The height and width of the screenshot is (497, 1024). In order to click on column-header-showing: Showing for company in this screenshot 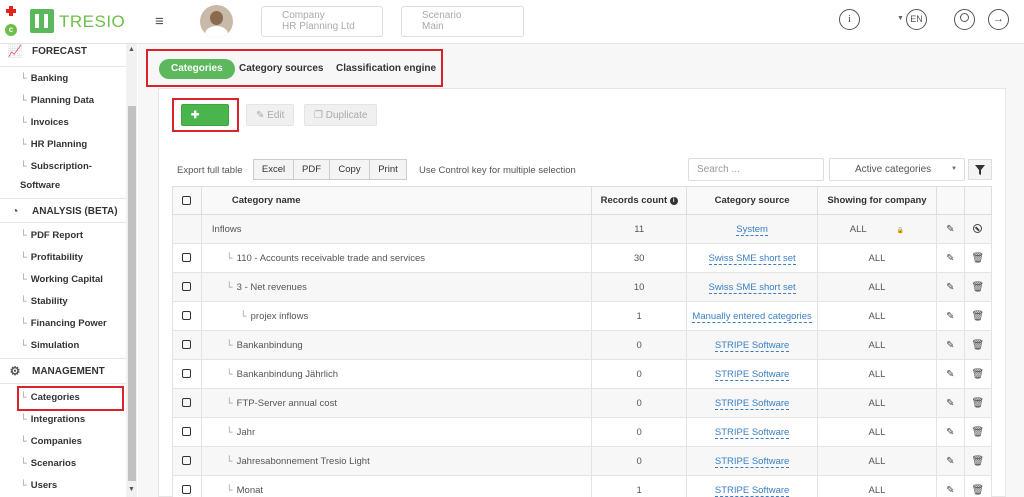, I will do `click(877, 200)`.